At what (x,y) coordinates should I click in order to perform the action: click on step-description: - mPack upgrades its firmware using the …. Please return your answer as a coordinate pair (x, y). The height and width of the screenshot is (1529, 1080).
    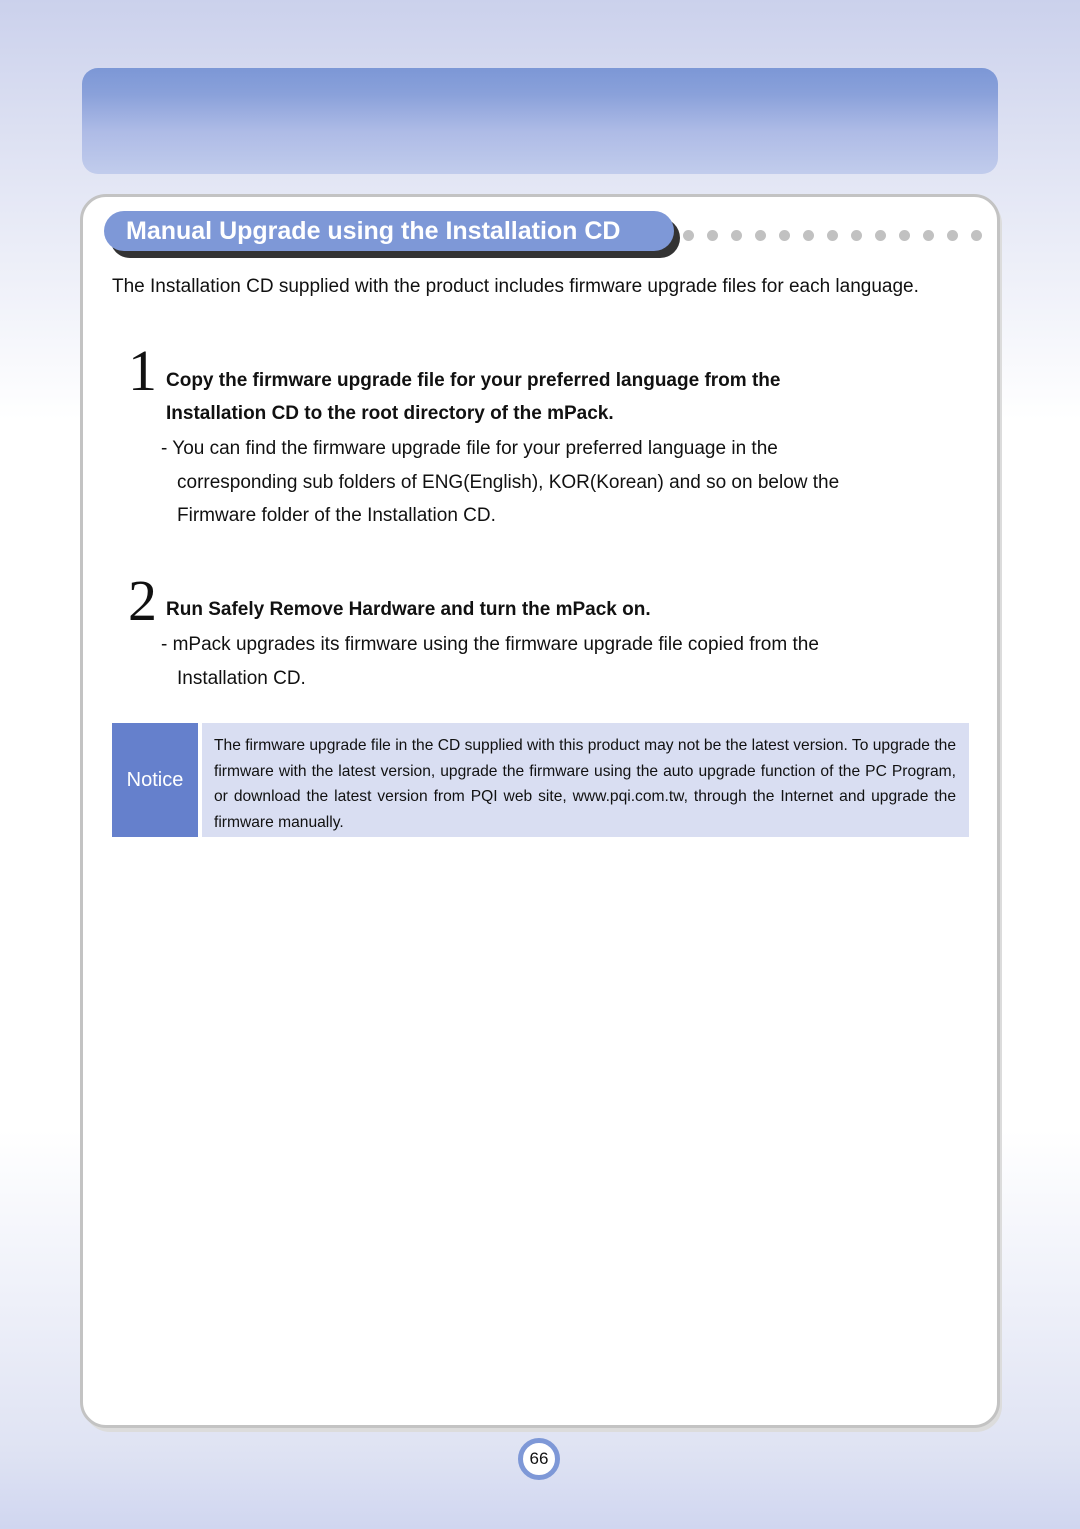
    Looking at the image, I should click on (490, 661).